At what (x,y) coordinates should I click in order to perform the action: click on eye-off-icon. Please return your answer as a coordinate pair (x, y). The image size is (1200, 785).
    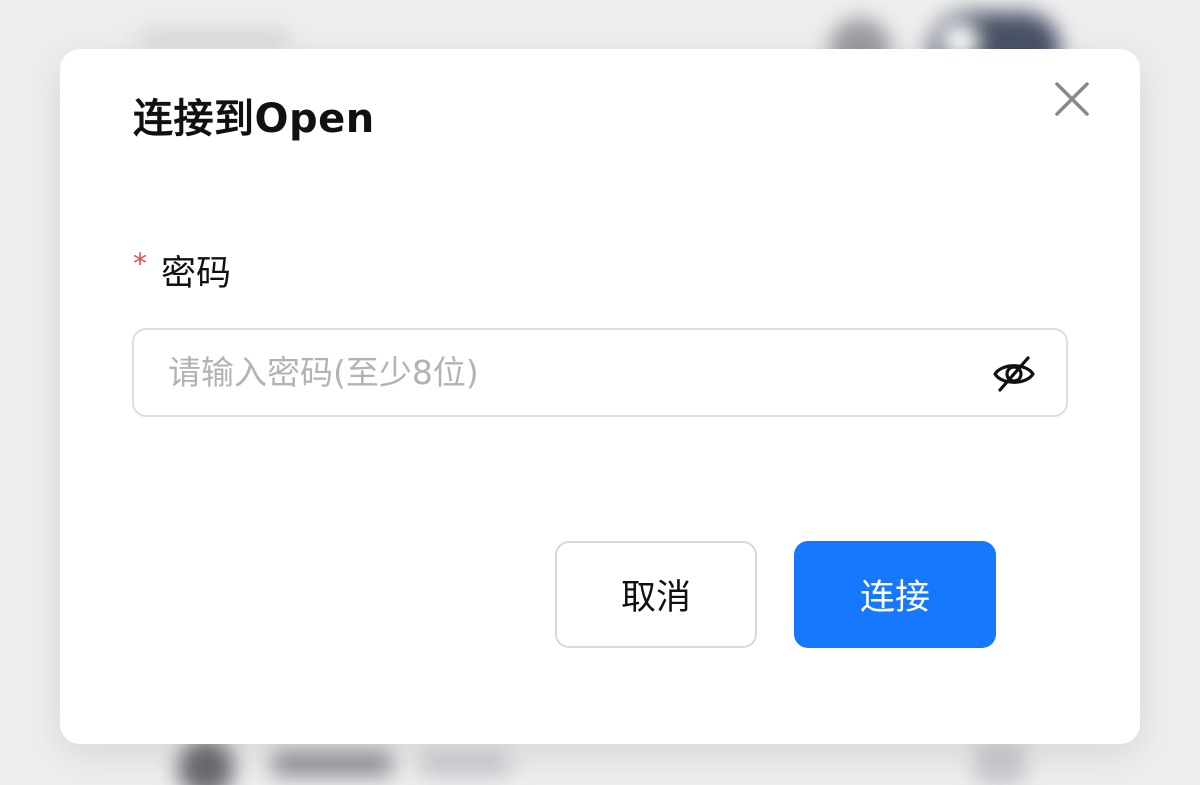
    Looking at the image, I should click on (1014, 374).